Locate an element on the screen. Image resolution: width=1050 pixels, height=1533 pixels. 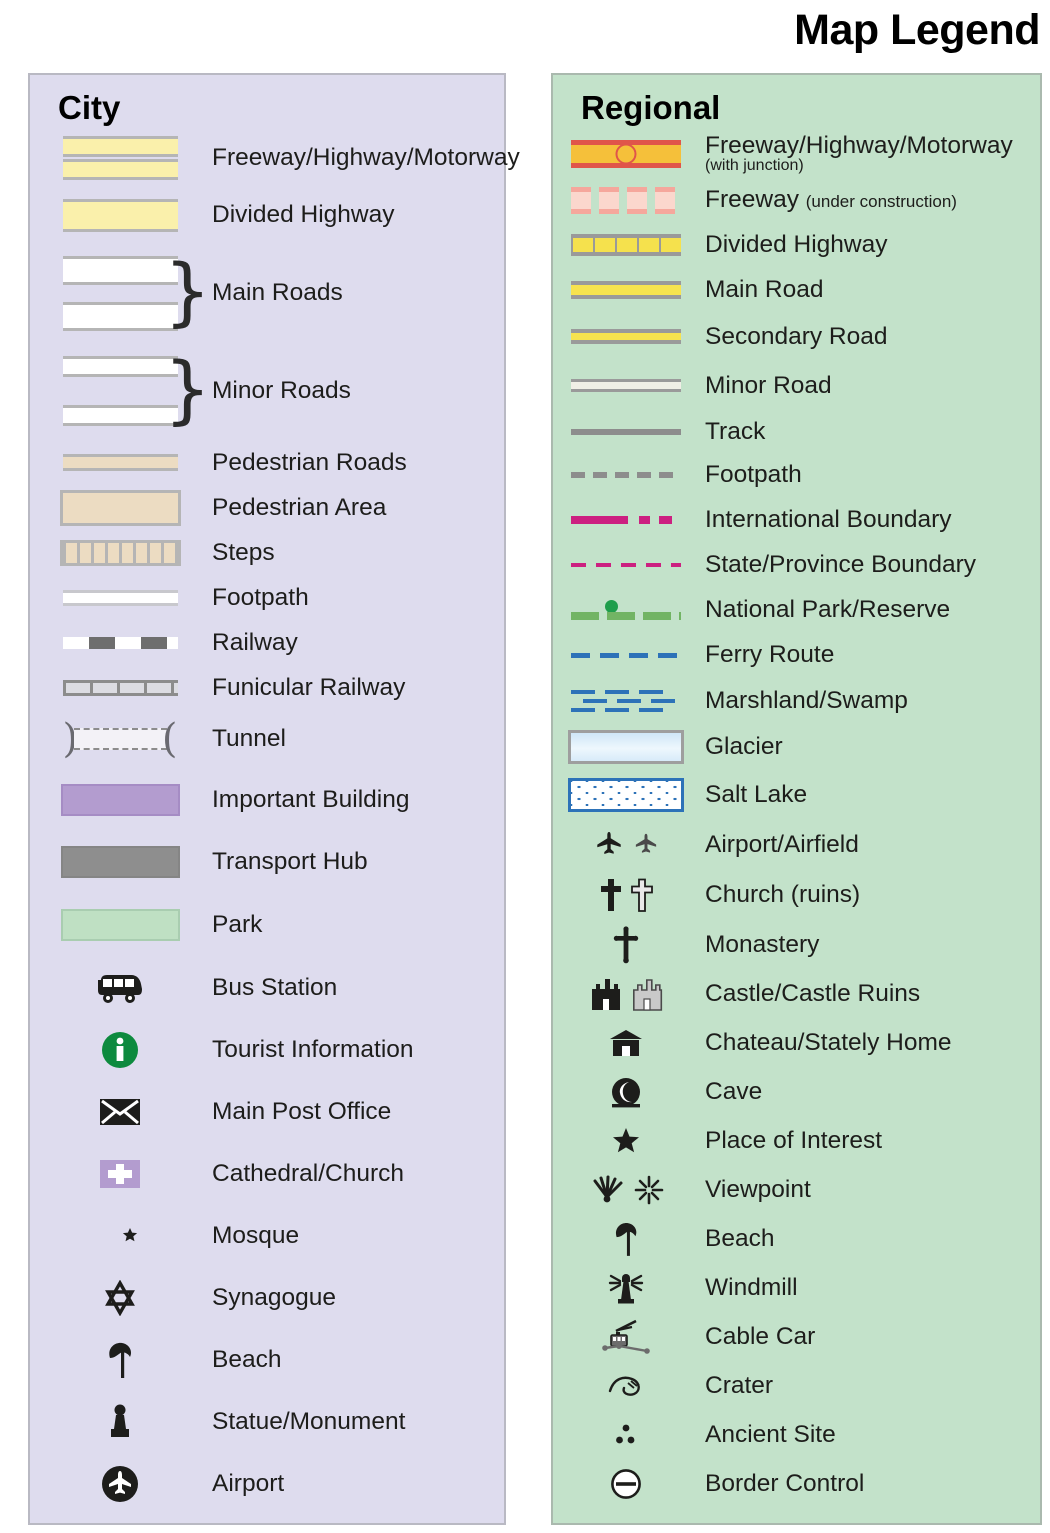
transport-hub-swatch-symbol is located at coordinates (120, 862).